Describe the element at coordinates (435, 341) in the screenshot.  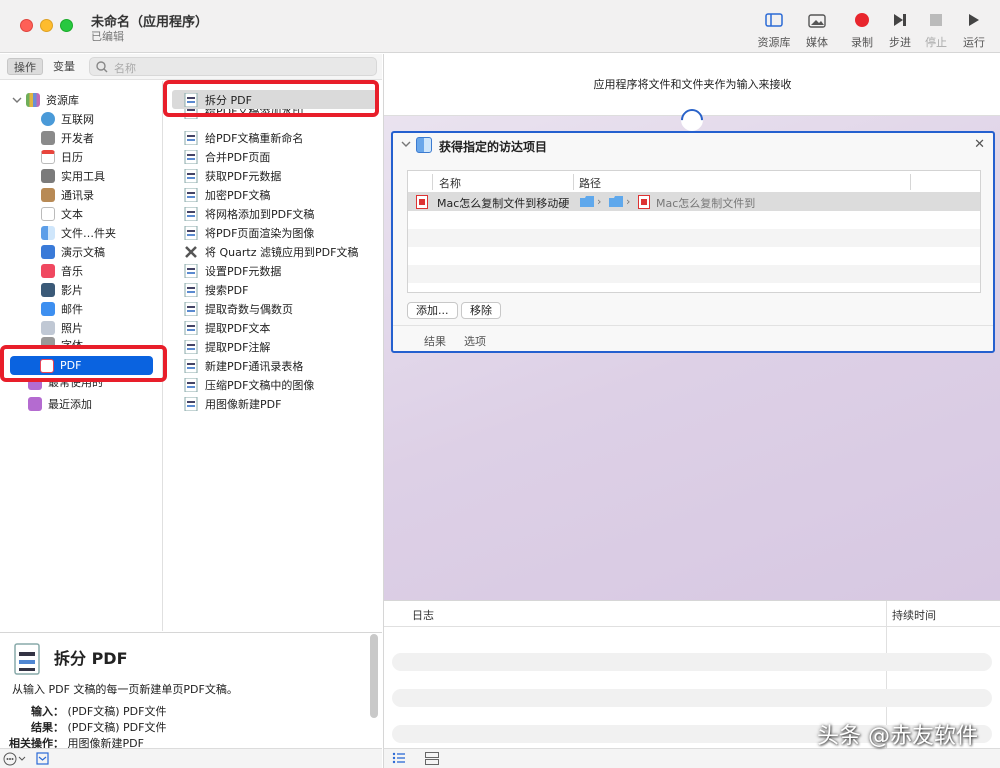
I see `tab-results: 结果` at that location.